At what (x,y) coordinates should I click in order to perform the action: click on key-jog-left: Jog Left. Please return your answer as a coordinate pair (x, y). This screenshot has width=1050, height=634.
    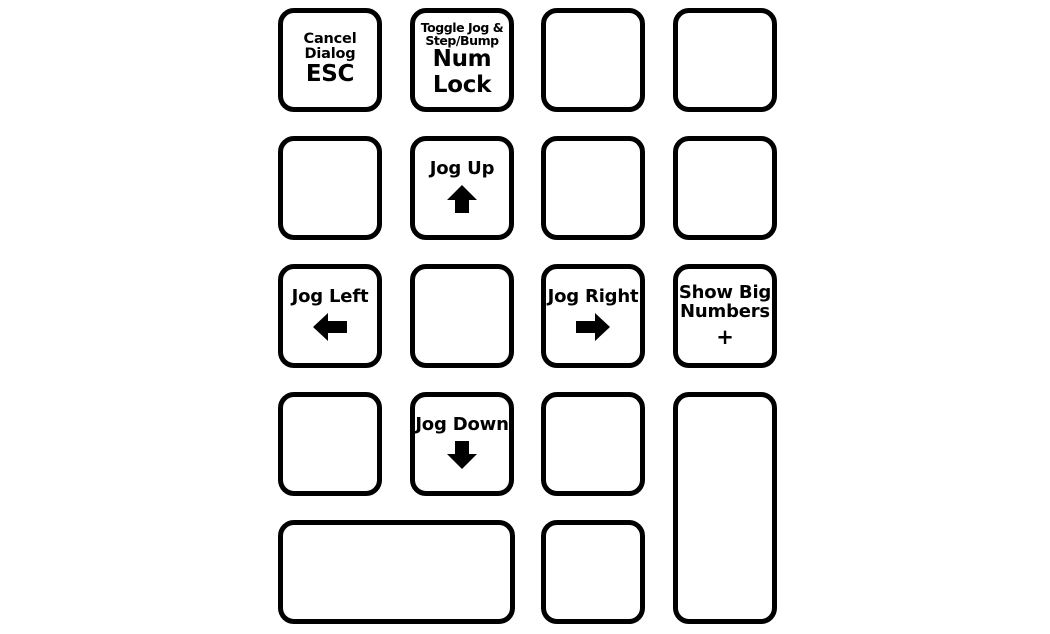
    Looking at the image, I should click on (330, 316).